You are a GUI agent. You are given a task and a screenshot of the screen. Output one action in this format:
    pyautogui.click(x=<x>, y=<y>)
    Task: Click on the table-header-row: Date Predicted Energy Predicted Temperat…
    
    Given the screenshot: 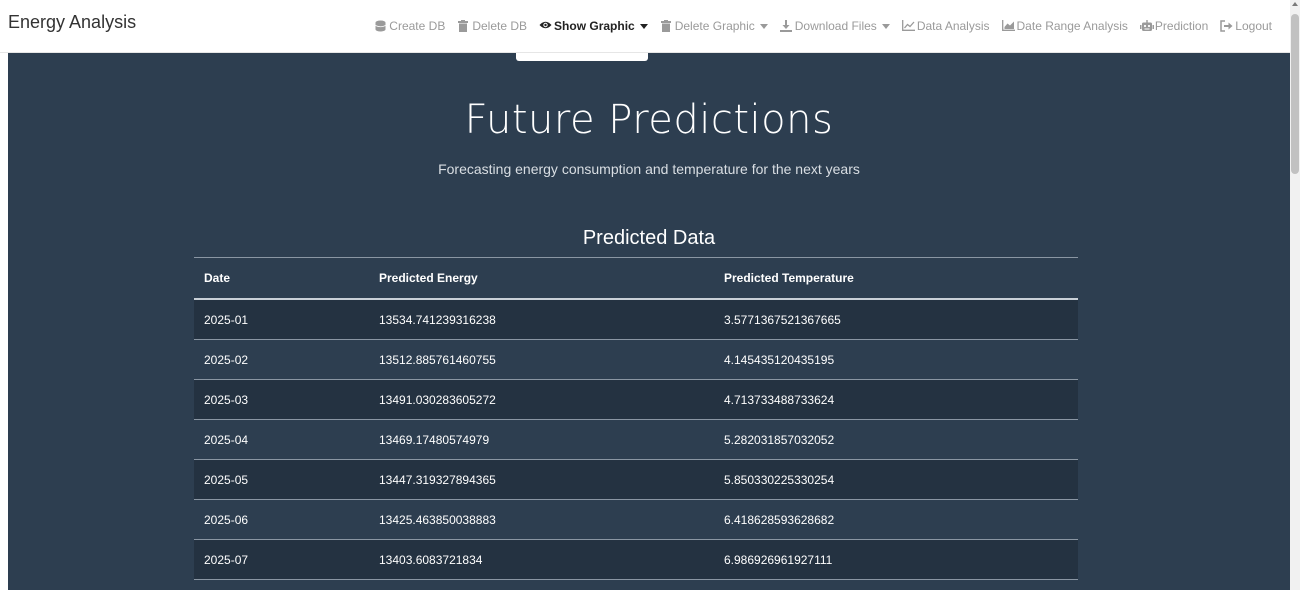 What is the action you would take?
    pyautogui.click(x=636, y=278)
    